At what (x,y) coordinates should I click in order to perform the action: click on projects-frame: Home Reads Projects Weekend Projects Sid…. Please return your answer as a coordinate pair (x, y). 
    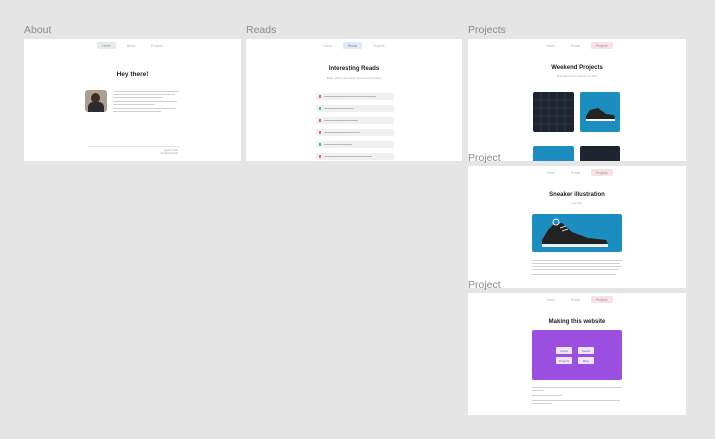
    Looking at the image, I should click on (577, 100).